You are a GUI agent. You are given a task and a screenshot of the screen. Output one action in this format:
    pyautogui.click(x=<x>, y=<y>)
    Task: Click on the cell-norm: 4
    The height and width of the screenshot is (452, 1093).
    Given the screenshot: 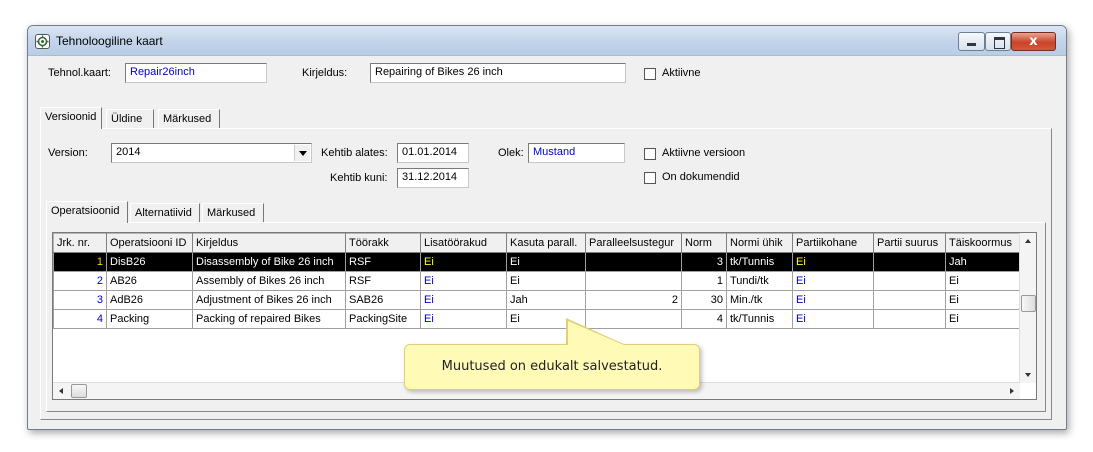 What is the action you would take?
    pyautogui.click(x=704, y=319)
    